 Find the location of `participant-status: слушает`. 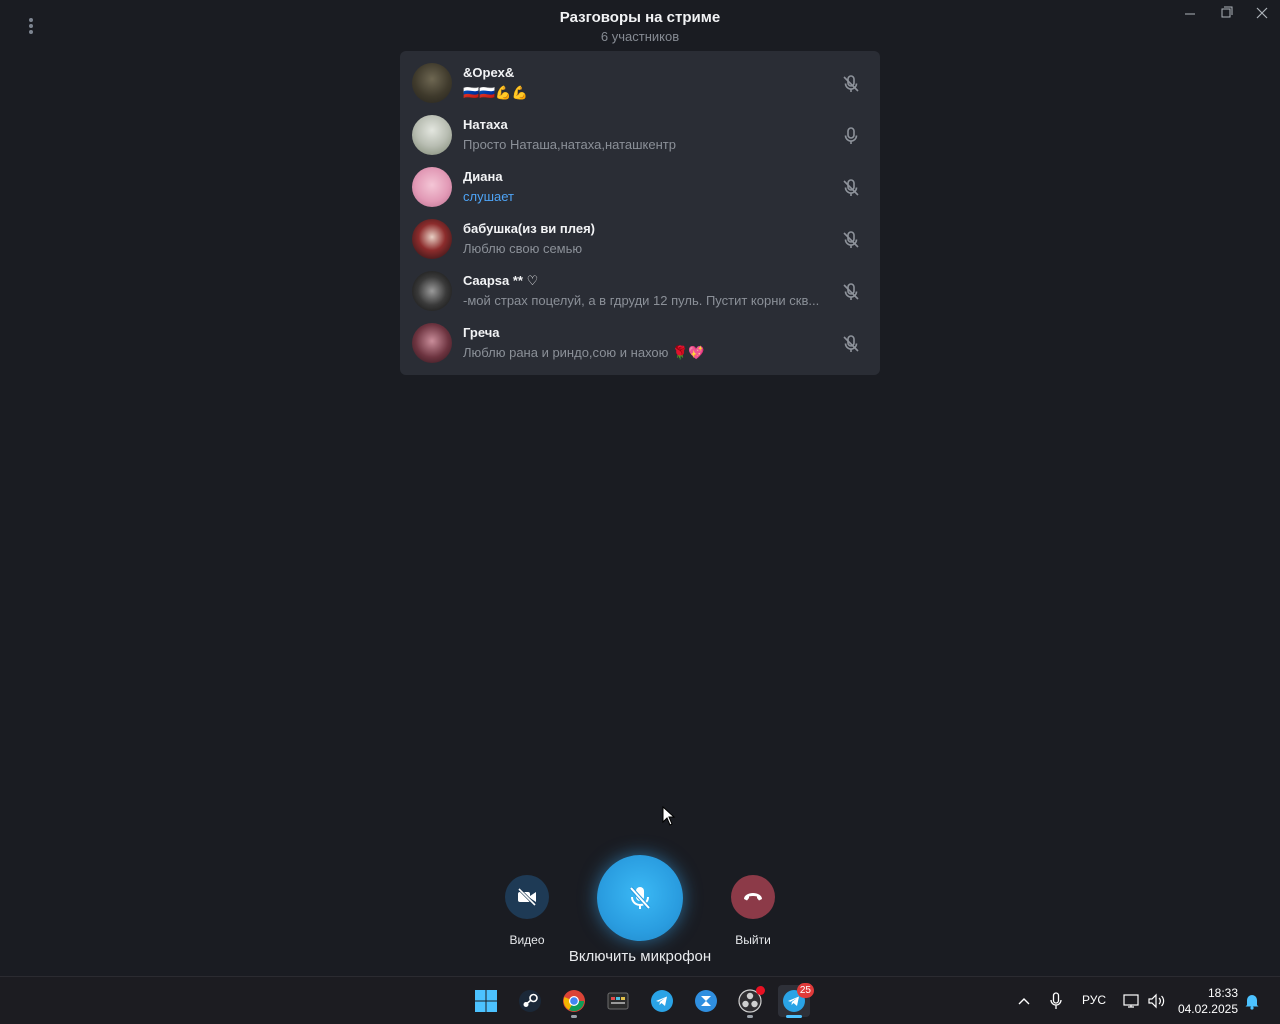

participant-status: слушает is located at coordinates (488, 196).